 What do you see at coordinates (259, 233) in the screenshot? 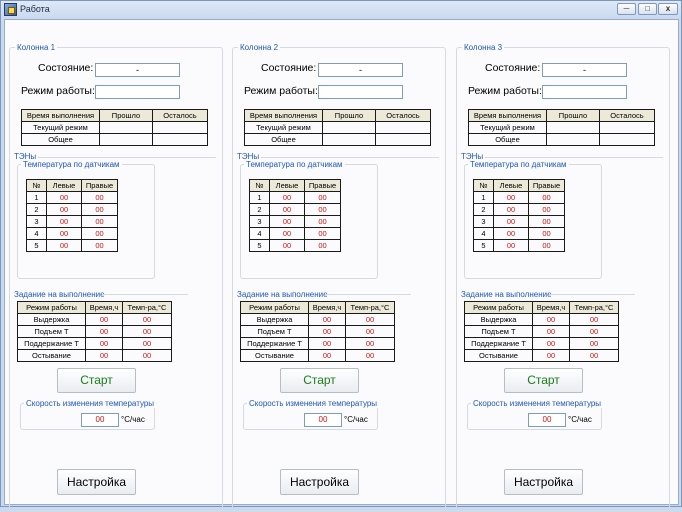
I see `table-cell: 4` at bounding box center [259, 233].